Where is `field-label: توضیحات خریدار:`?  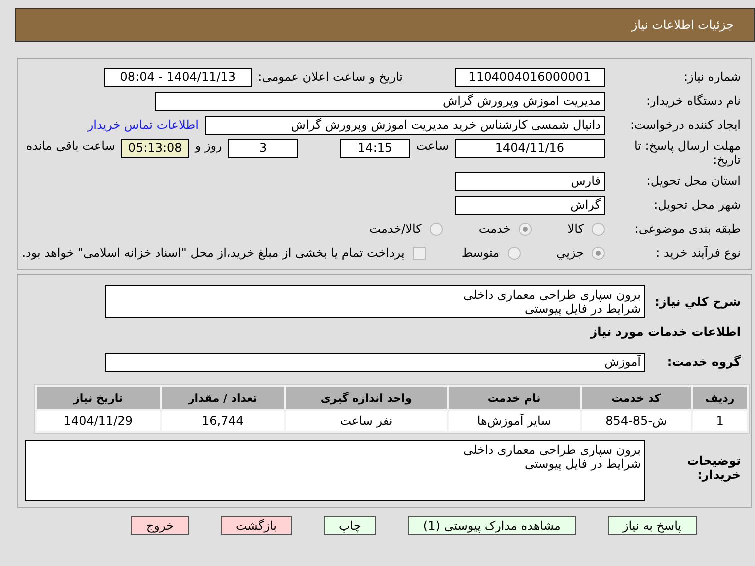 field-label: توضیحات خریدار: is located at coordinates (713, 467).